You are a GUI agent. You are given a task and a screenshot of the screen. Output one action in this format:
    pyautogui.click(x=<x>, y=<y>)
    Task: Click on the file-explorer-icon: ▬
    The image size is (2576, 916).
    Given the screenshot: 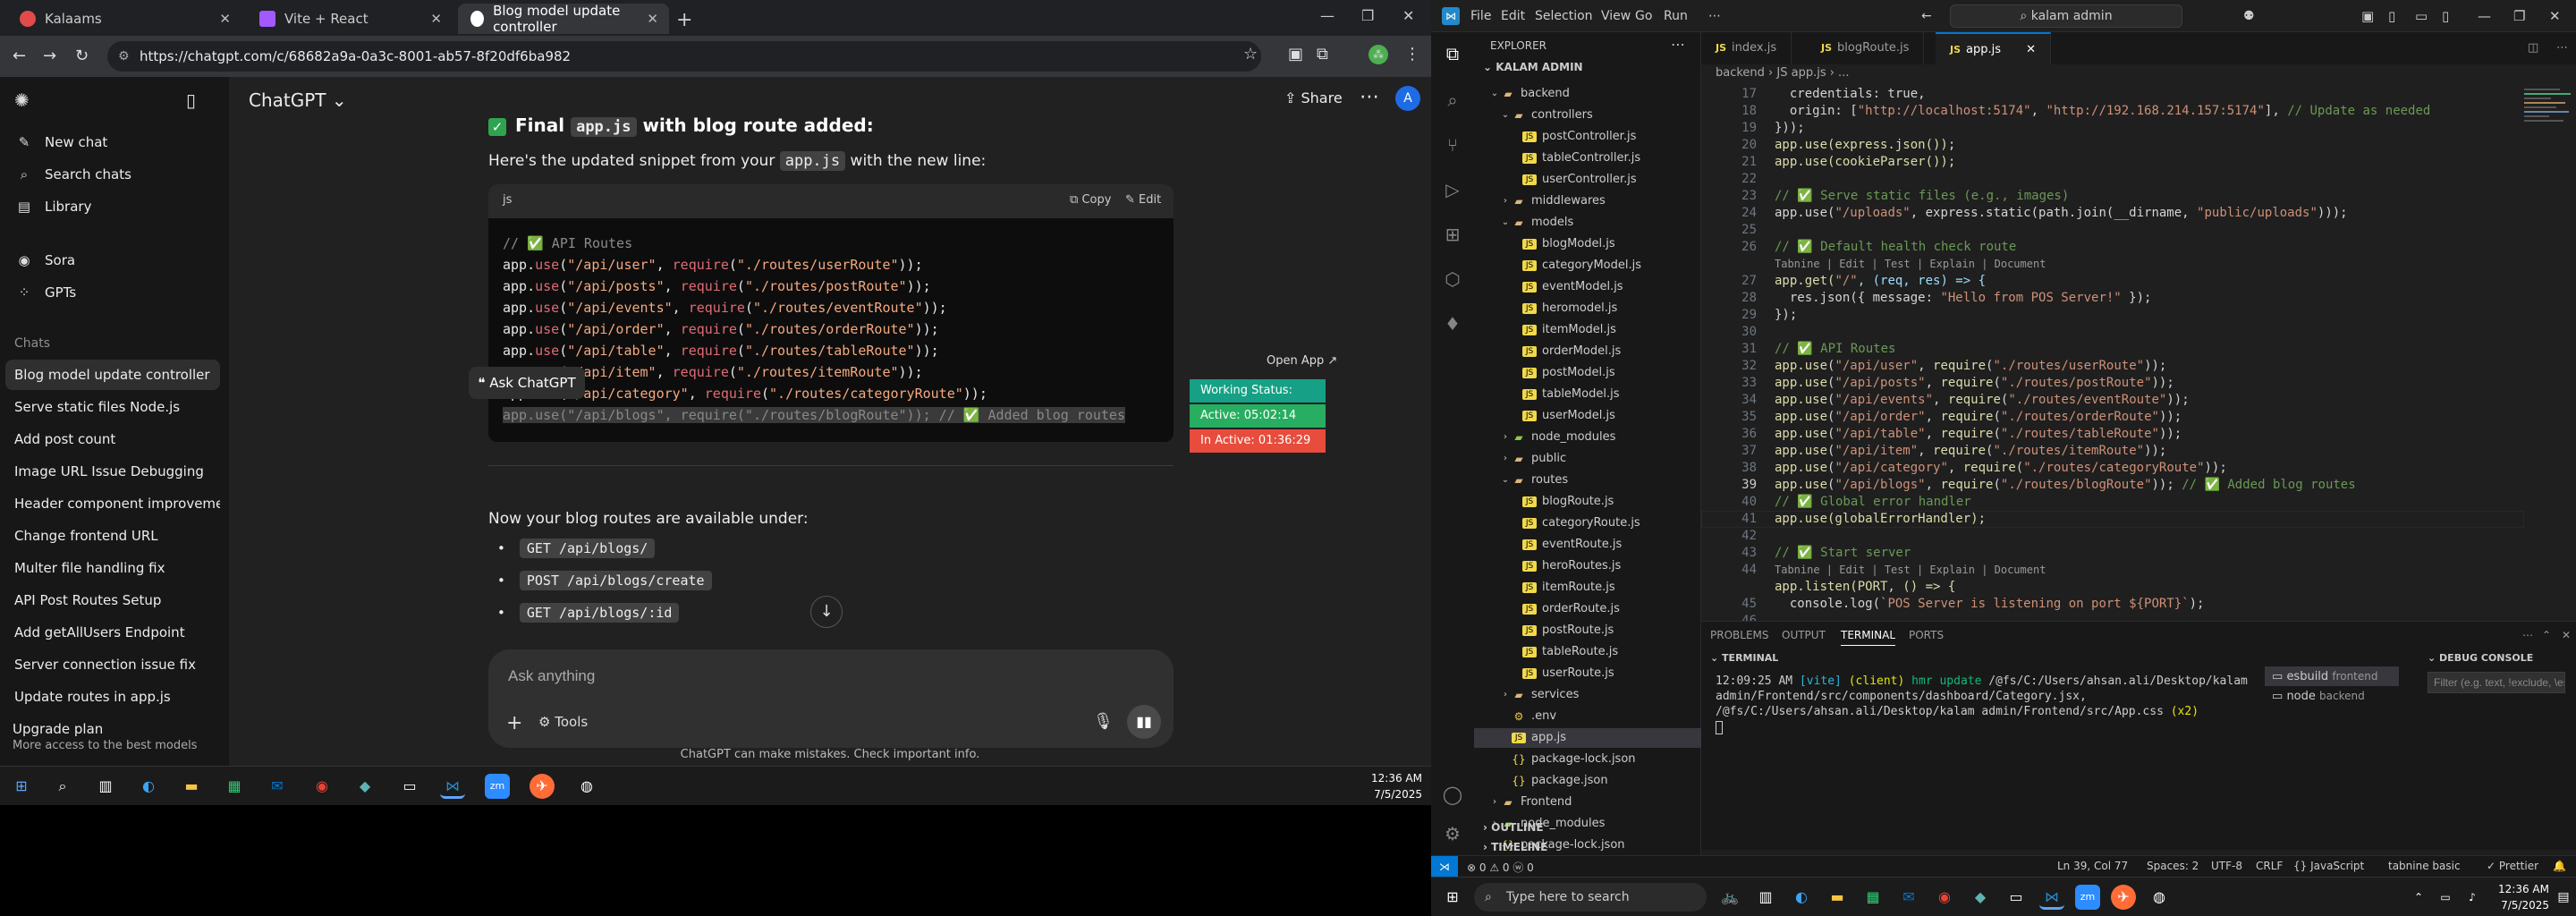 What is the action you would take?
    pyautogui.click(x=191, y=786)
    